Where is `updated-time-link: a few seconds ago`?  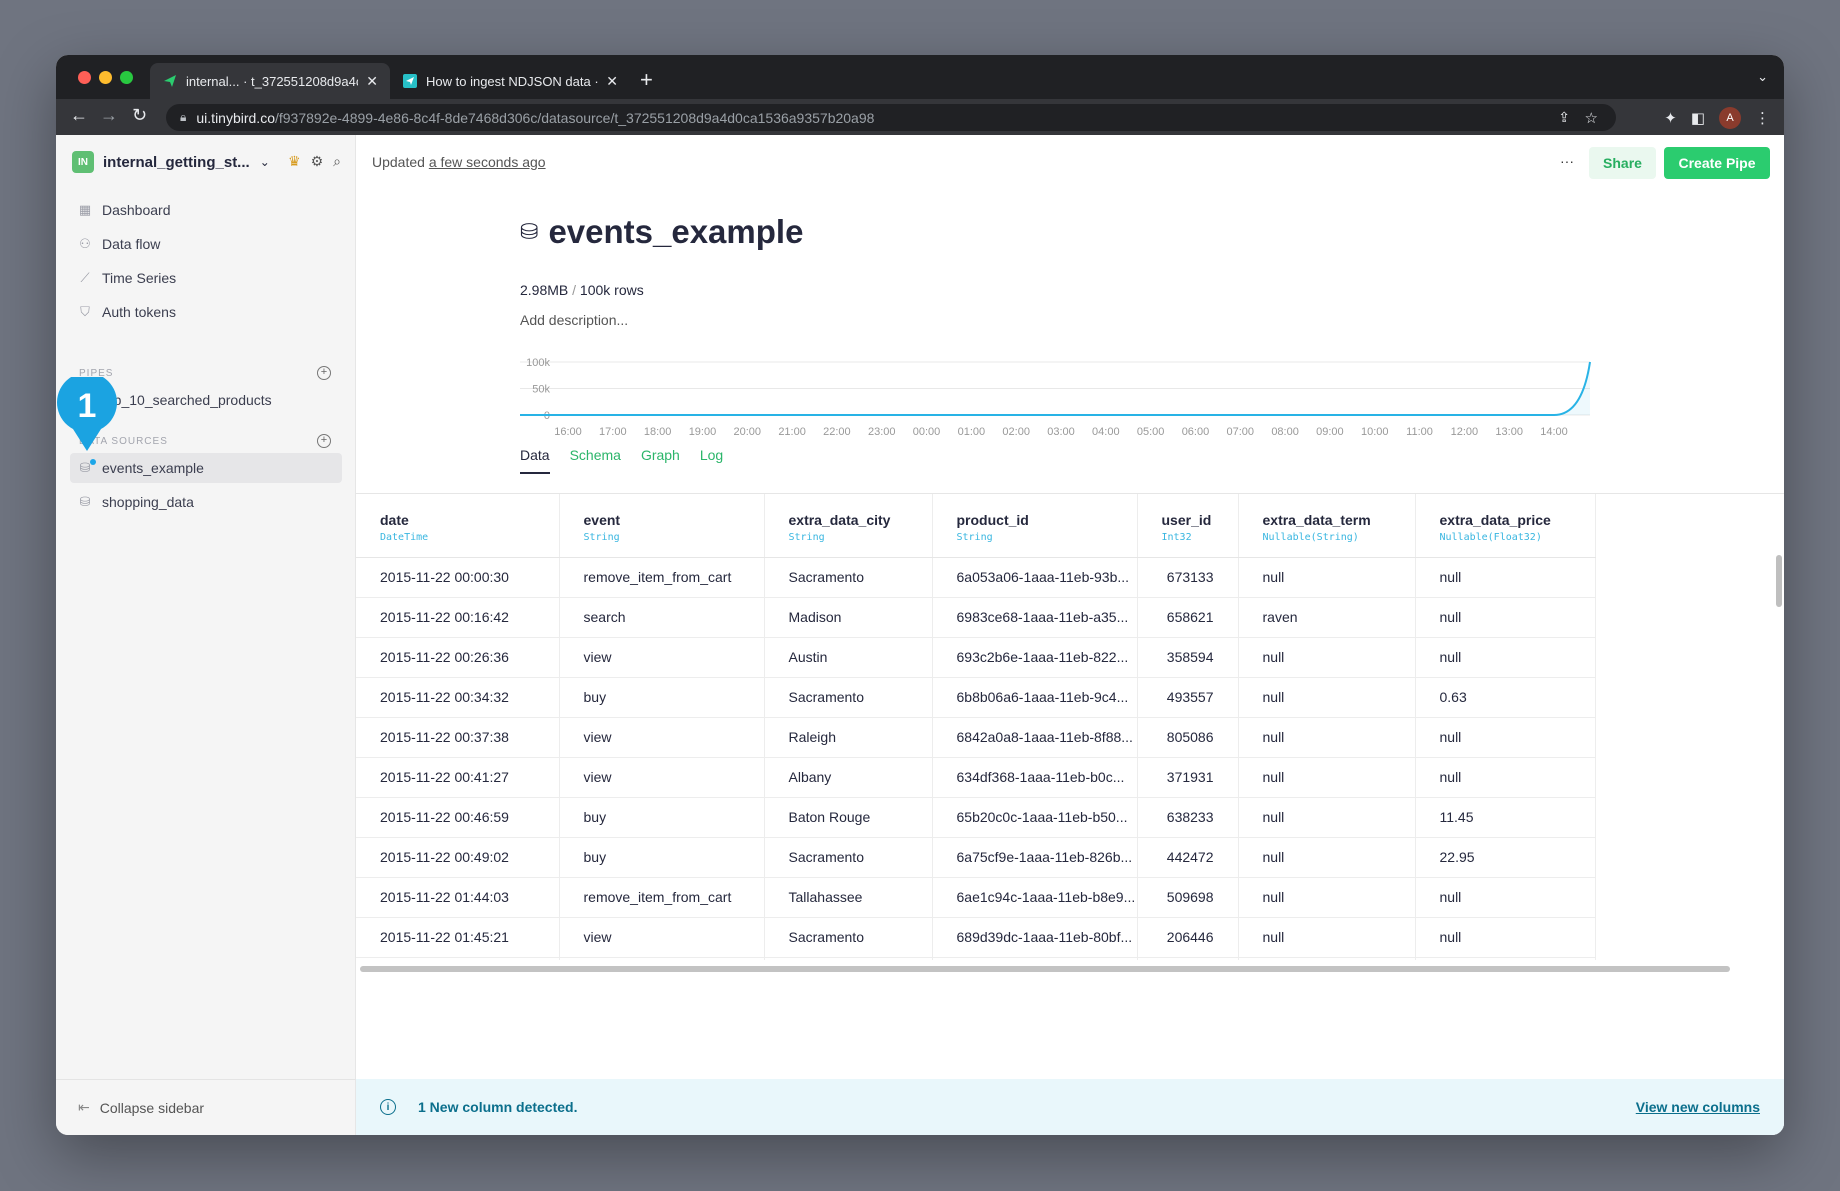
updated-time-link: a few seconds ago is located at coordinates (487, 162).